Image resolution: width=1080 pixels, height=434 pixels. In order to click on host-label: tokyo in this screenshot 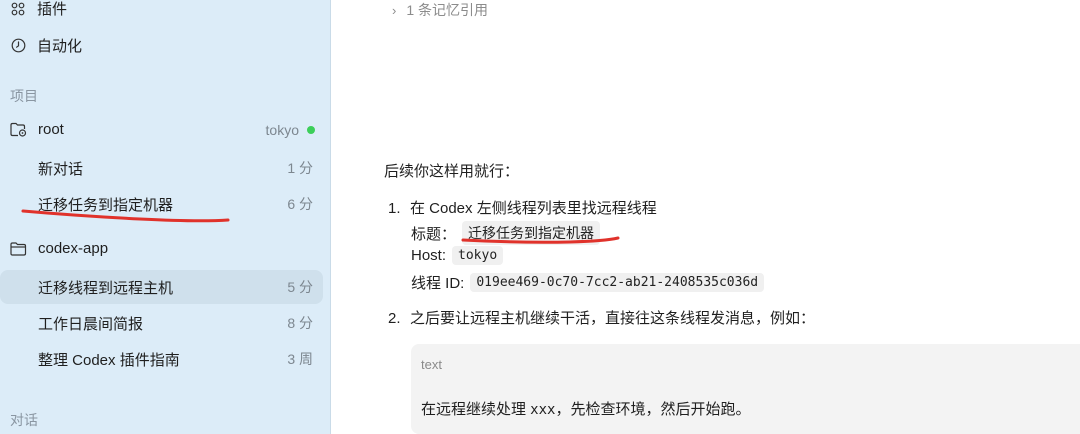, I will do `click(282, 129)`.